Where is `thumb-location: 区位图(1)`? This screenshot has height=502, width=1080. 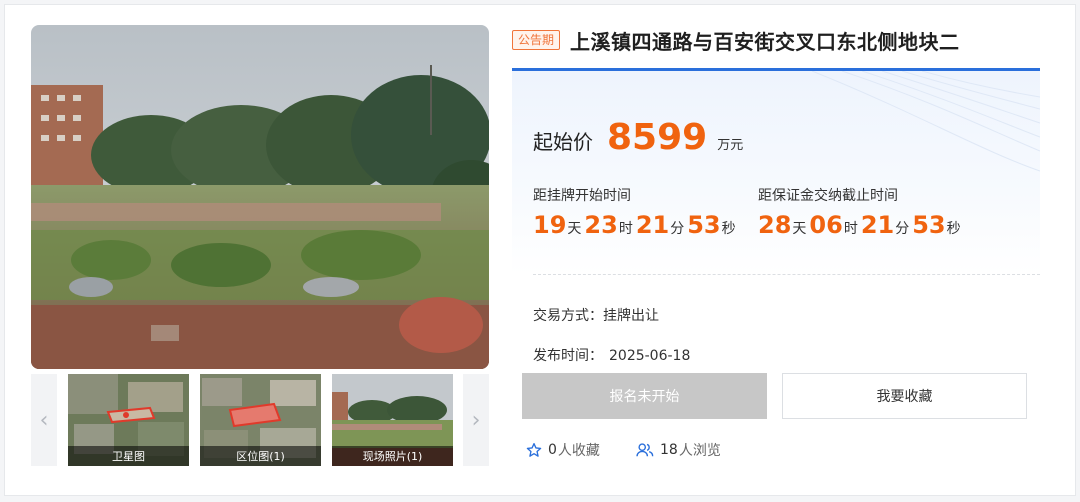 thumb-location: 区位图(1) is located at coordinates (260, 420).